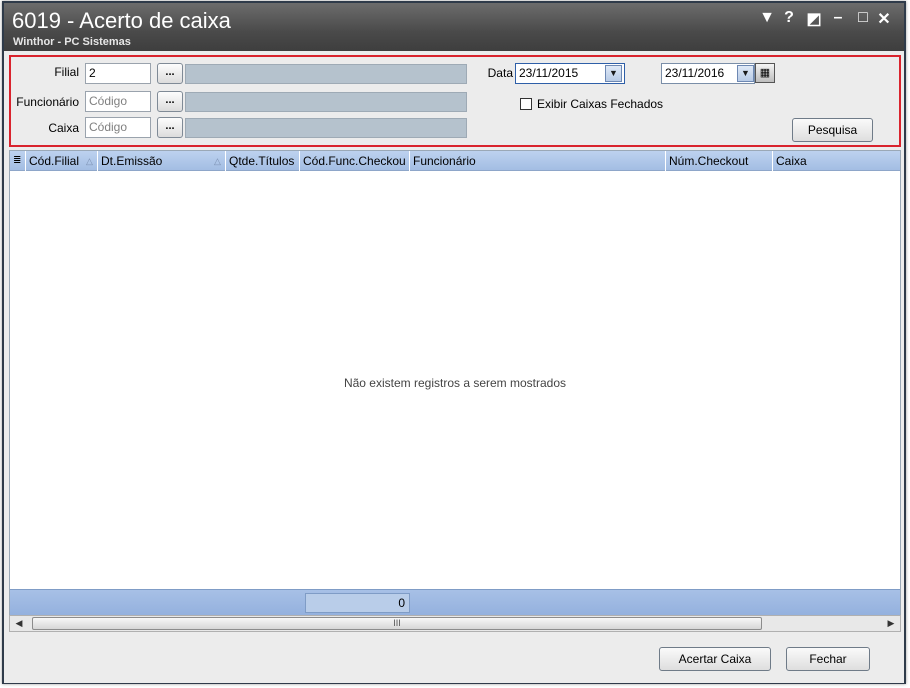  I want to click on funcionario-input: Código, so click(118, 101).